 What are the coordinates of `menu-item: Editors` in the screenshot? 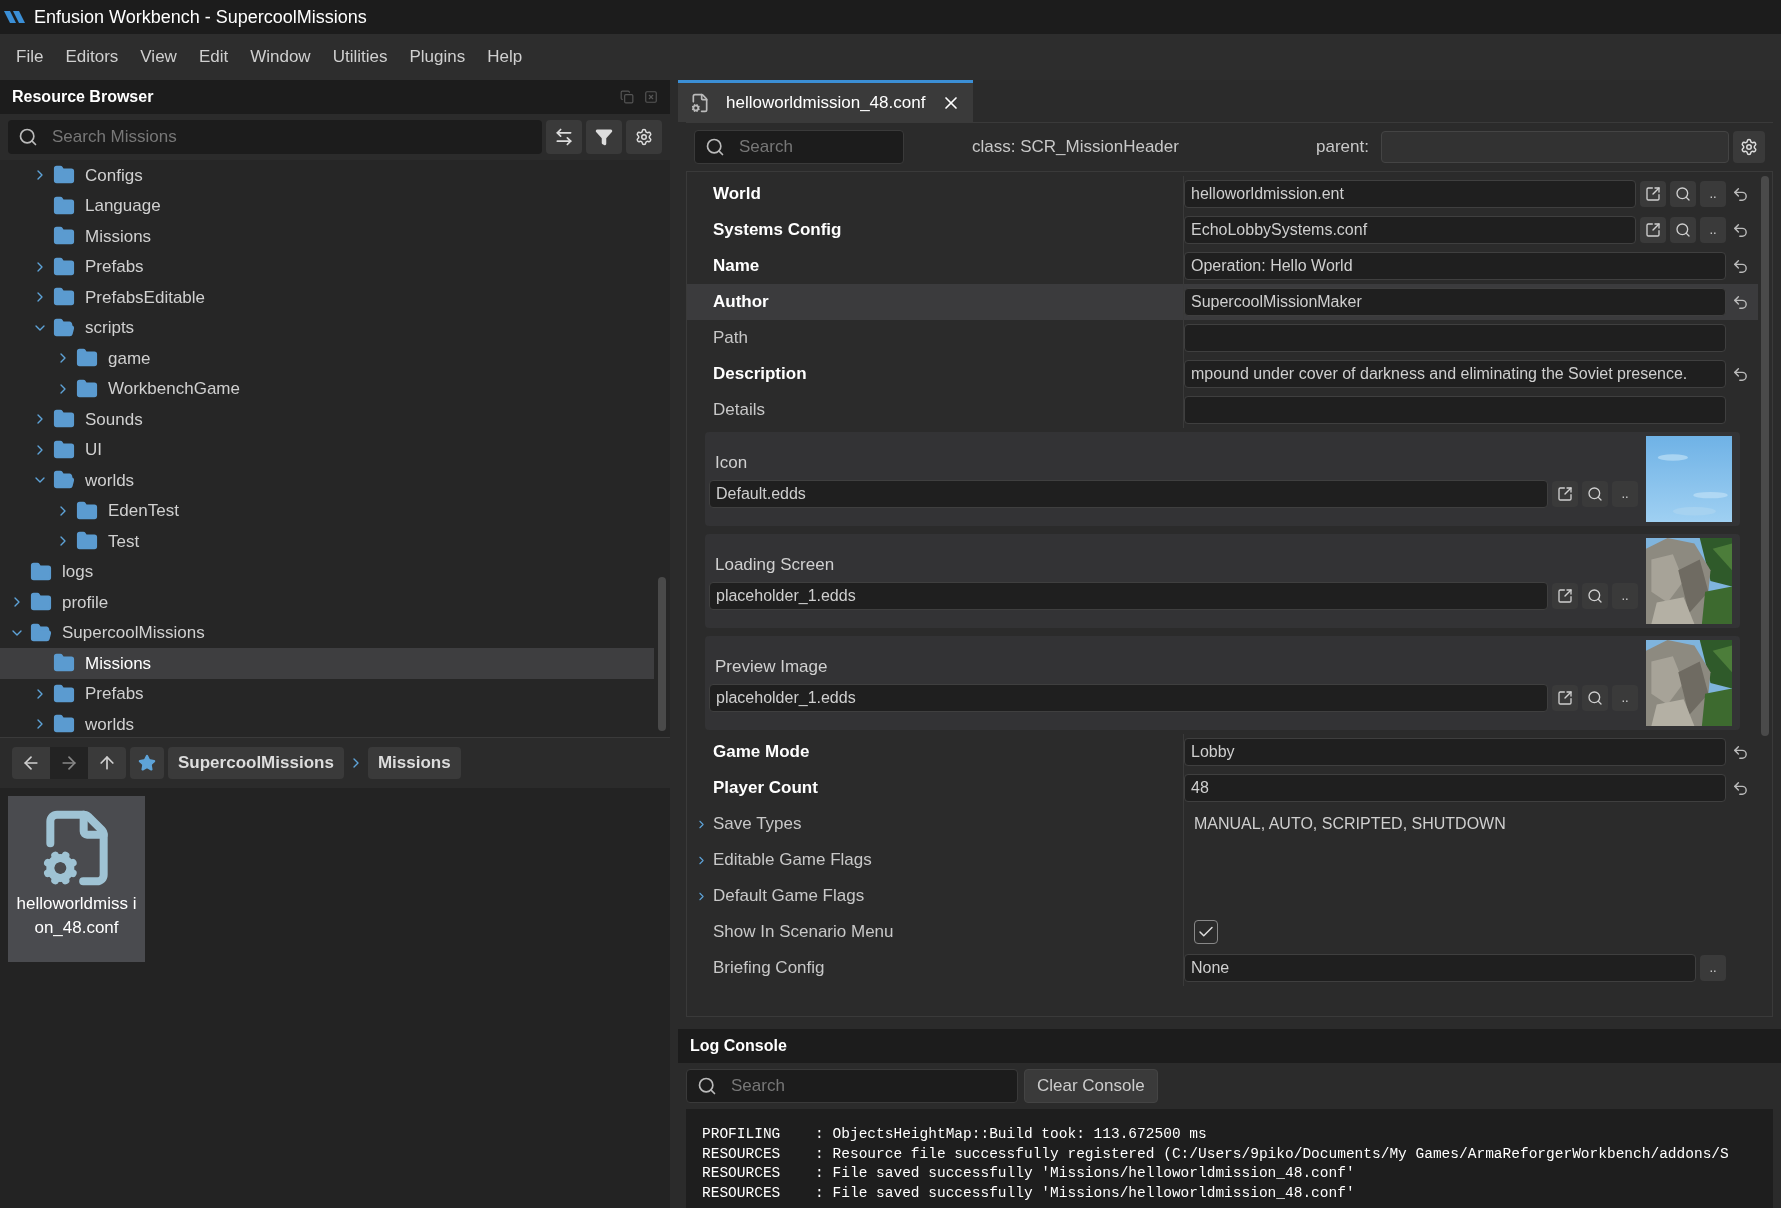 It's located at (92, 57).